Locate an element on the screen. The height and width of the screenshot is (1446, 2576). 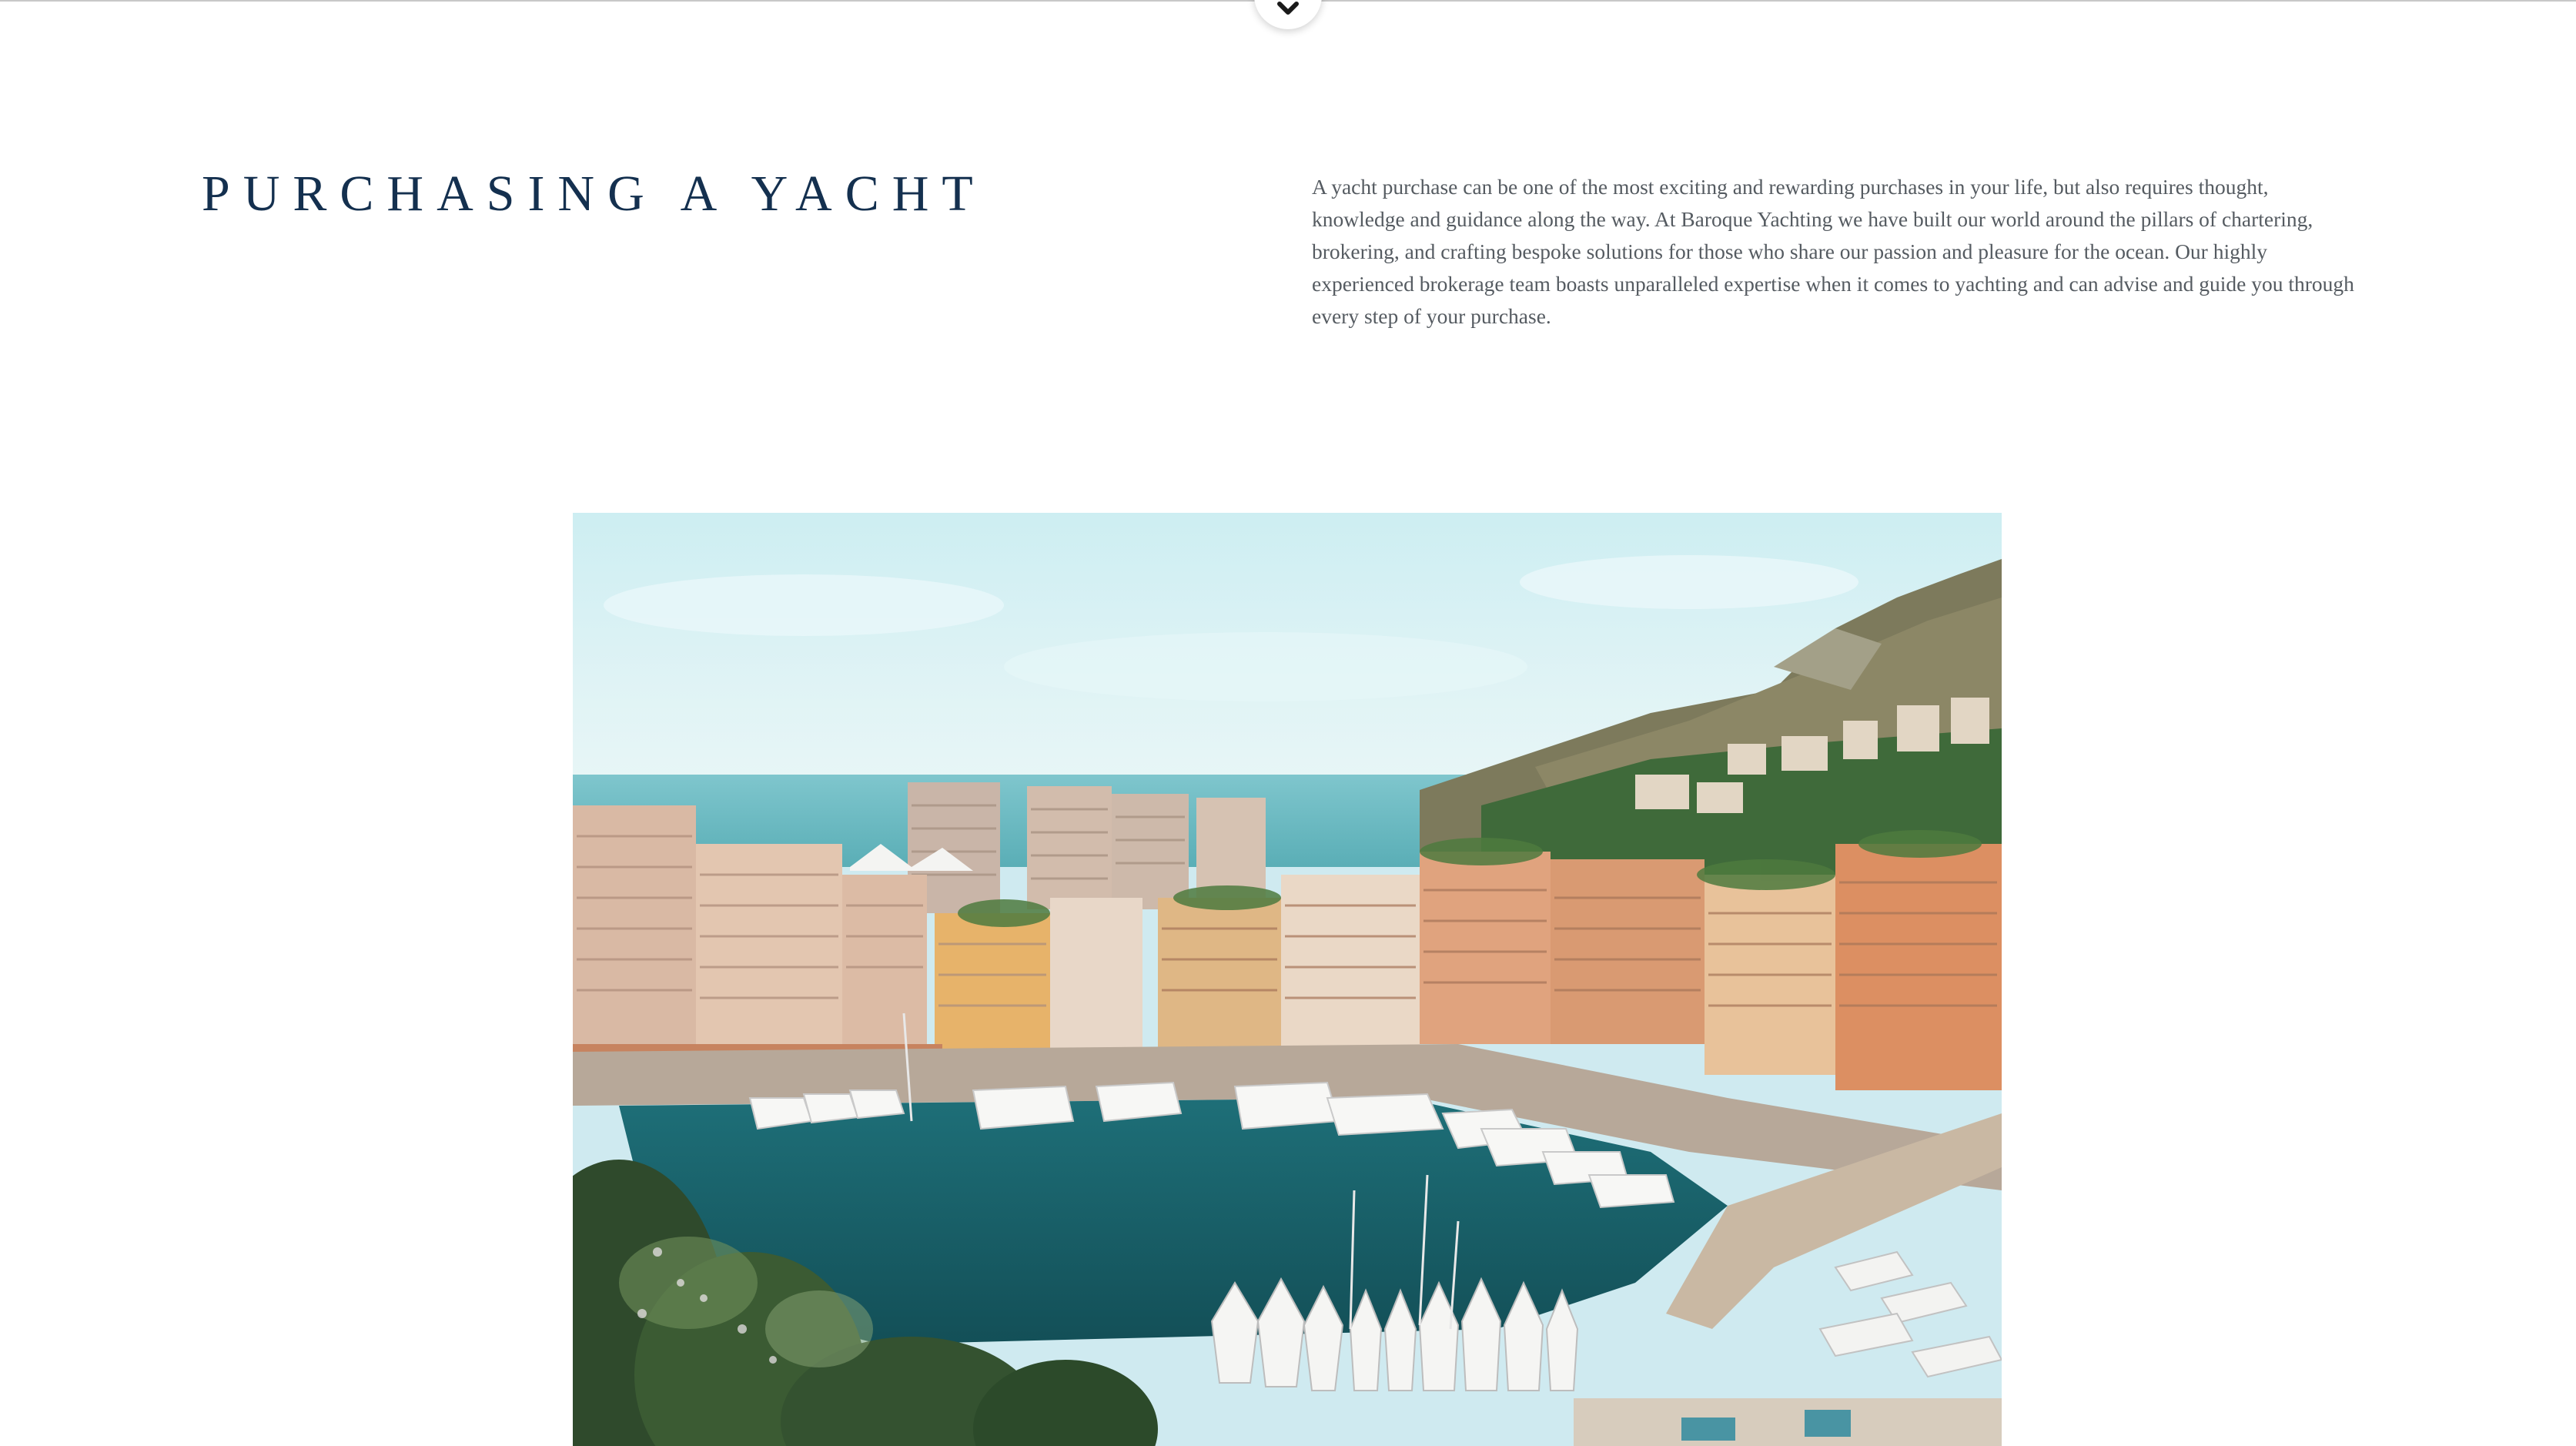
scroll-down-button is located at coordinates (1288, 15).